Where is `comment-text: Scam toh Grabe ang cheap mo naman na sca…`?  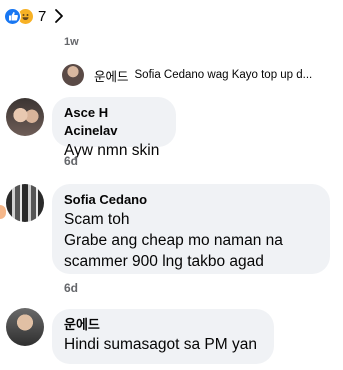
comment-text: Scam toh Grabe ang cheap mo naman na sca… is located at coordinates (173, 240).